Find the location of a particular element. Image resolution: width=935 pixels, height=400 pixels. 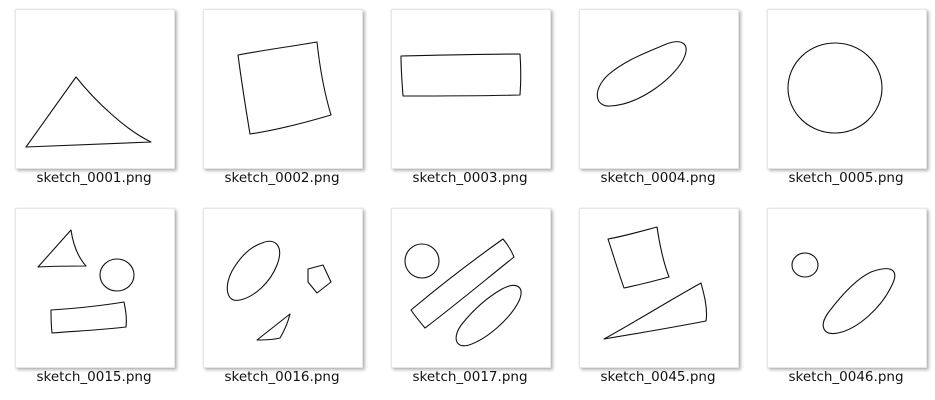

file-item: sketch_0015.png is located at coordinates (94, 297).